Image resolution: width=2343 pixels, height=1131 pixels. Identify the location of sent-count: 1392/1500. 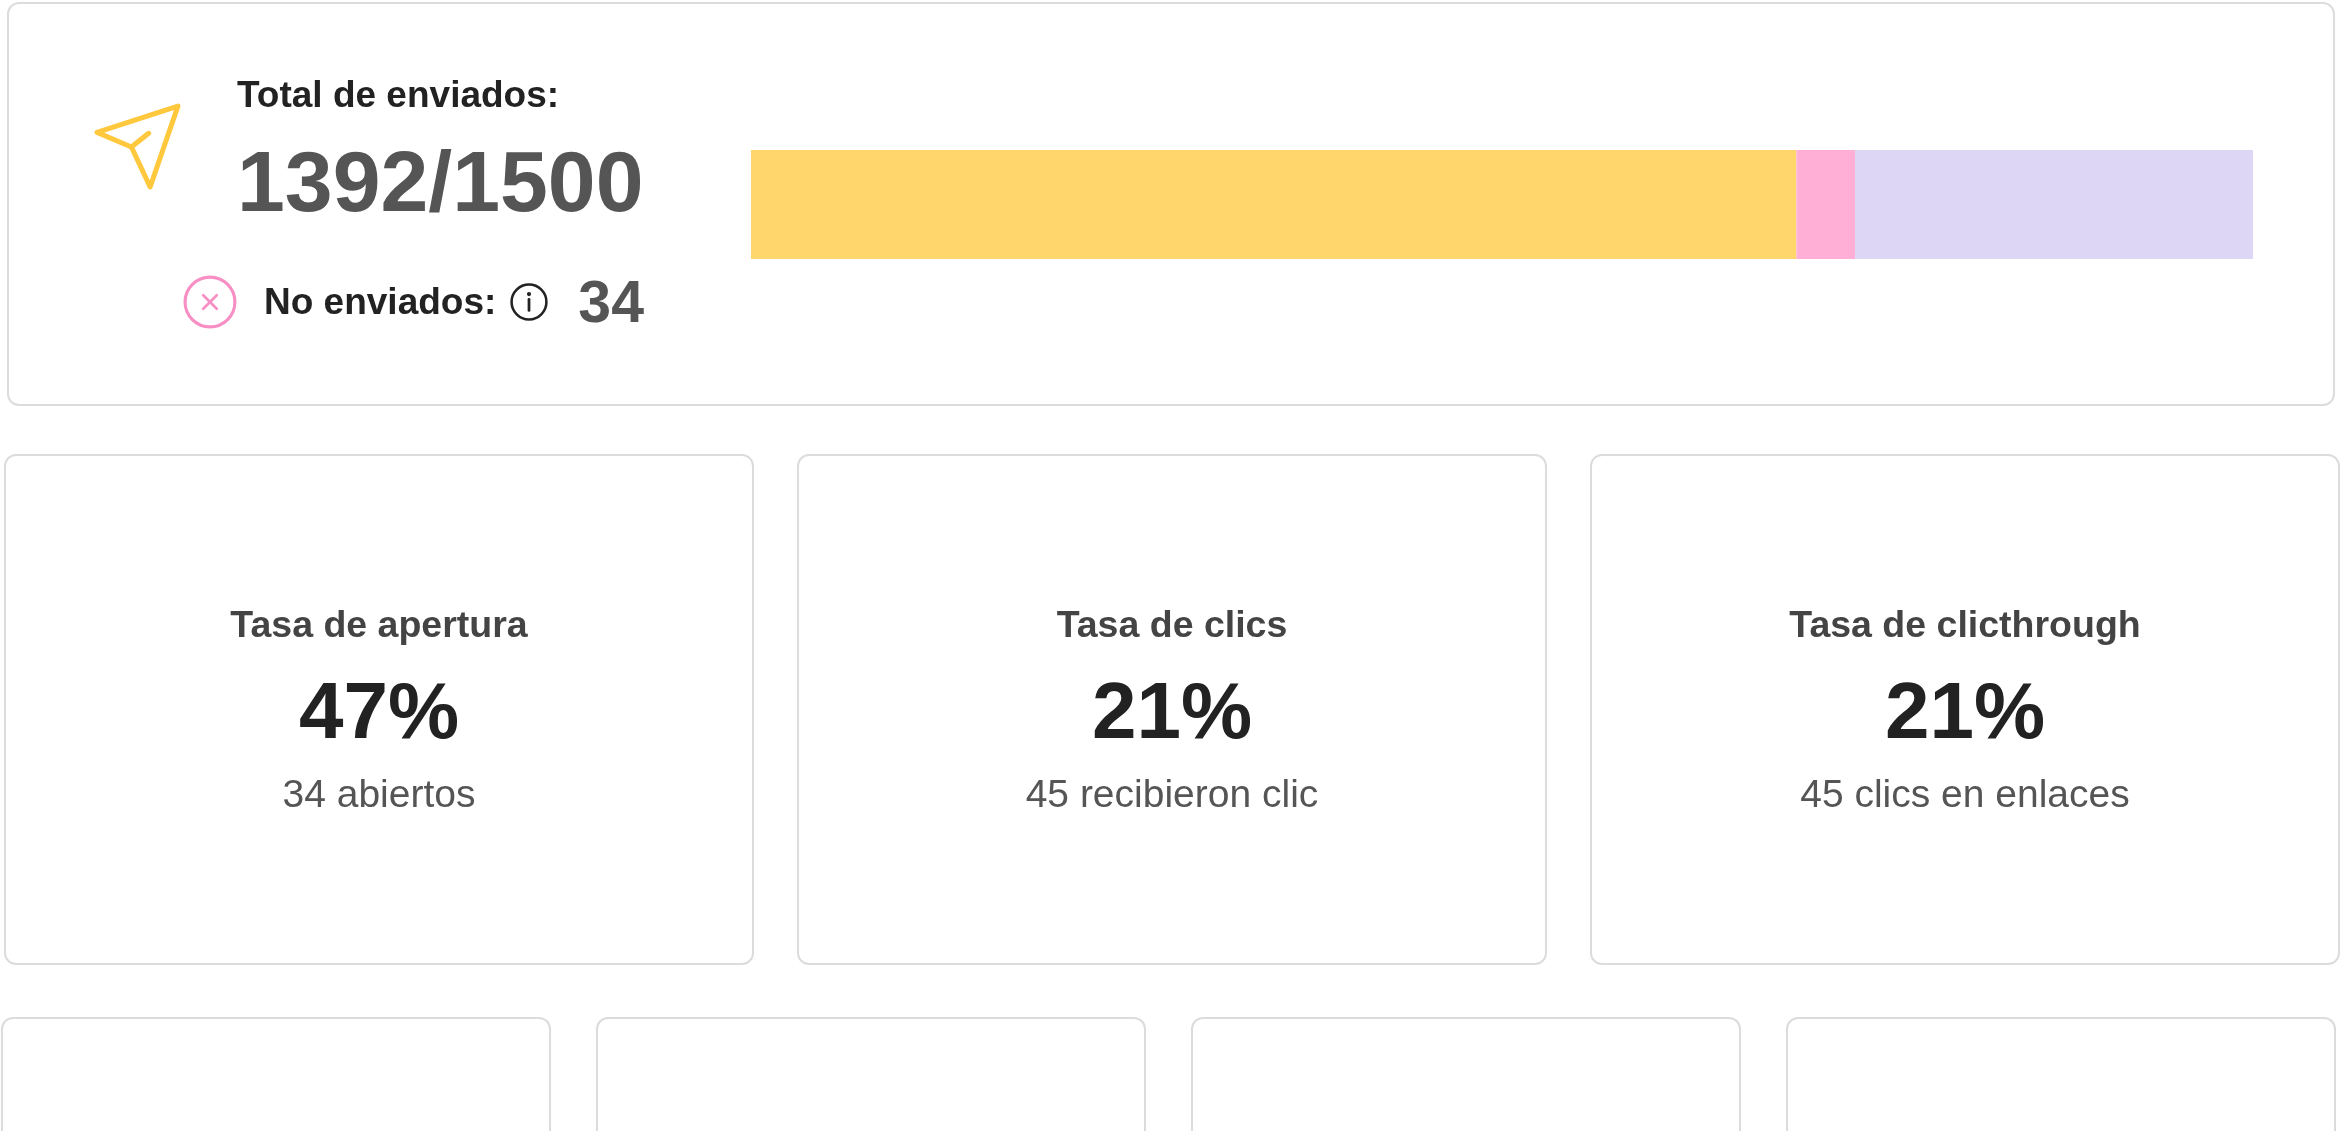
(440, 180).